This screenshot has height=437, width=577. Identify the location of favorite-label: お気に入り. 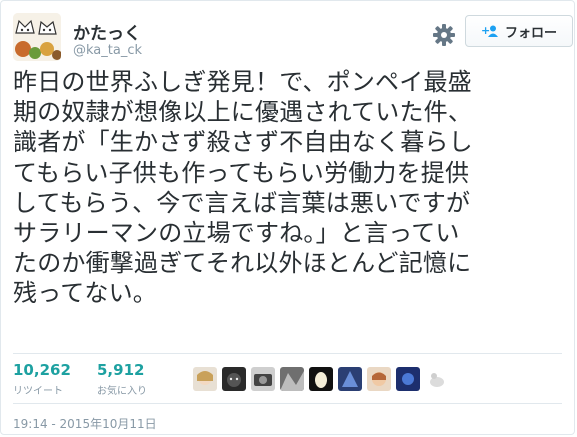
(122, 391).